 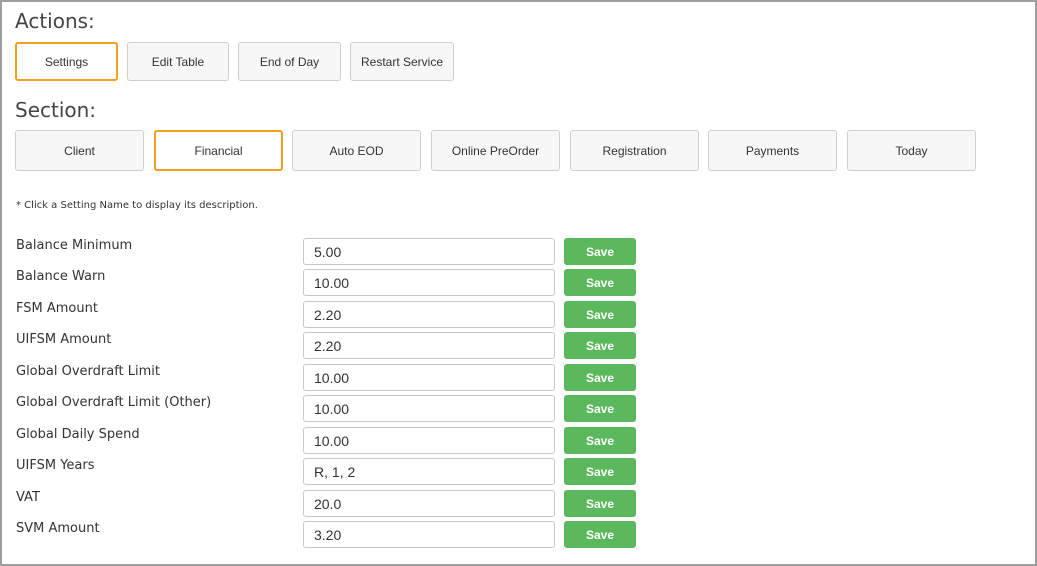 I want to click on vat-save-button: Save, so click(x=600, y=503).